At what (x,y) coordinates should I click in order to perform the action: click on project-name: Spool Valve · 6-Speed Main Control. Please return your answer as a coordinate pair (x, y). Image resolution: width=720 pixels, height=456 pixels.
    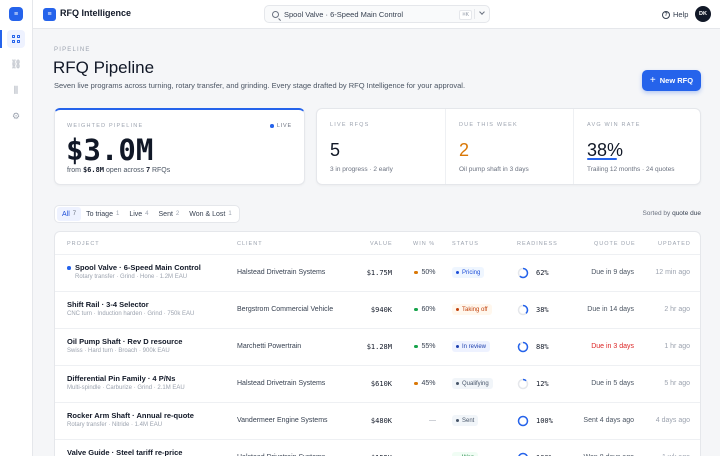
    Looking at the image, I should click on (138, 267).